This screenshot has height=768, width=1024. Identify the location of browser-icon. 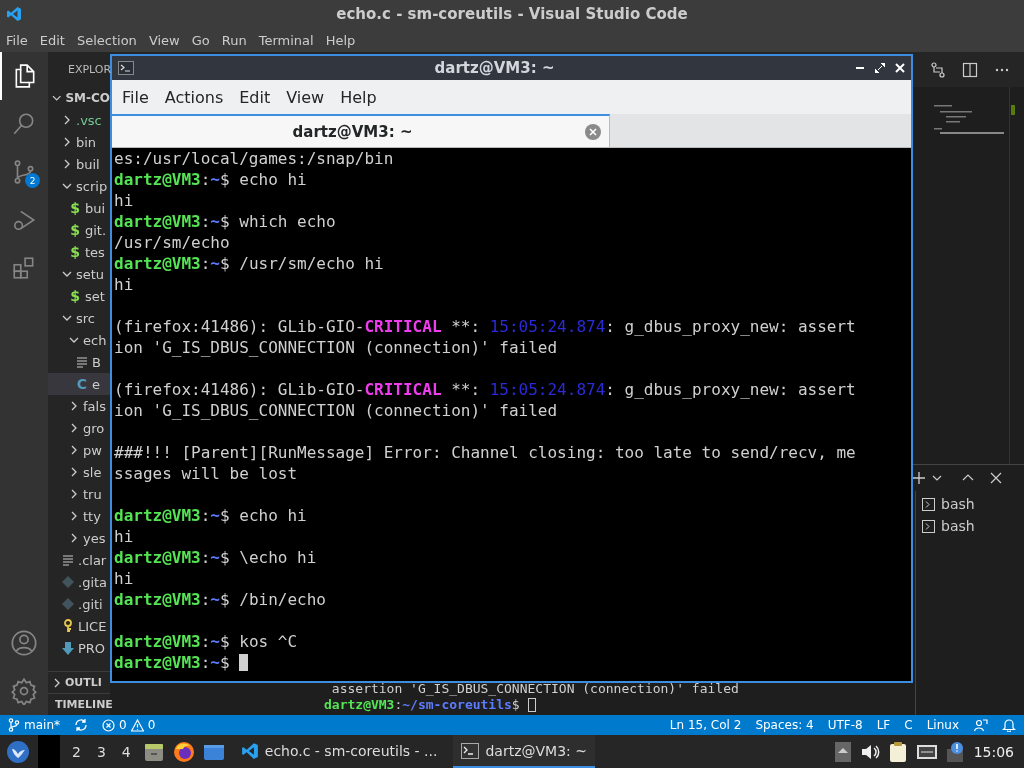
(183, 751).